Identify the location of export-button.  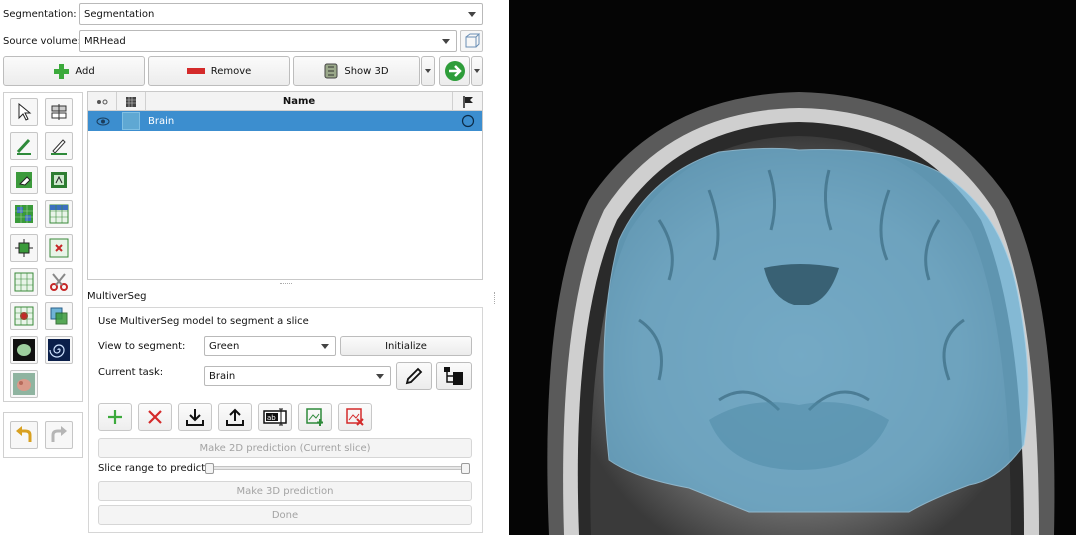
(454, 71).